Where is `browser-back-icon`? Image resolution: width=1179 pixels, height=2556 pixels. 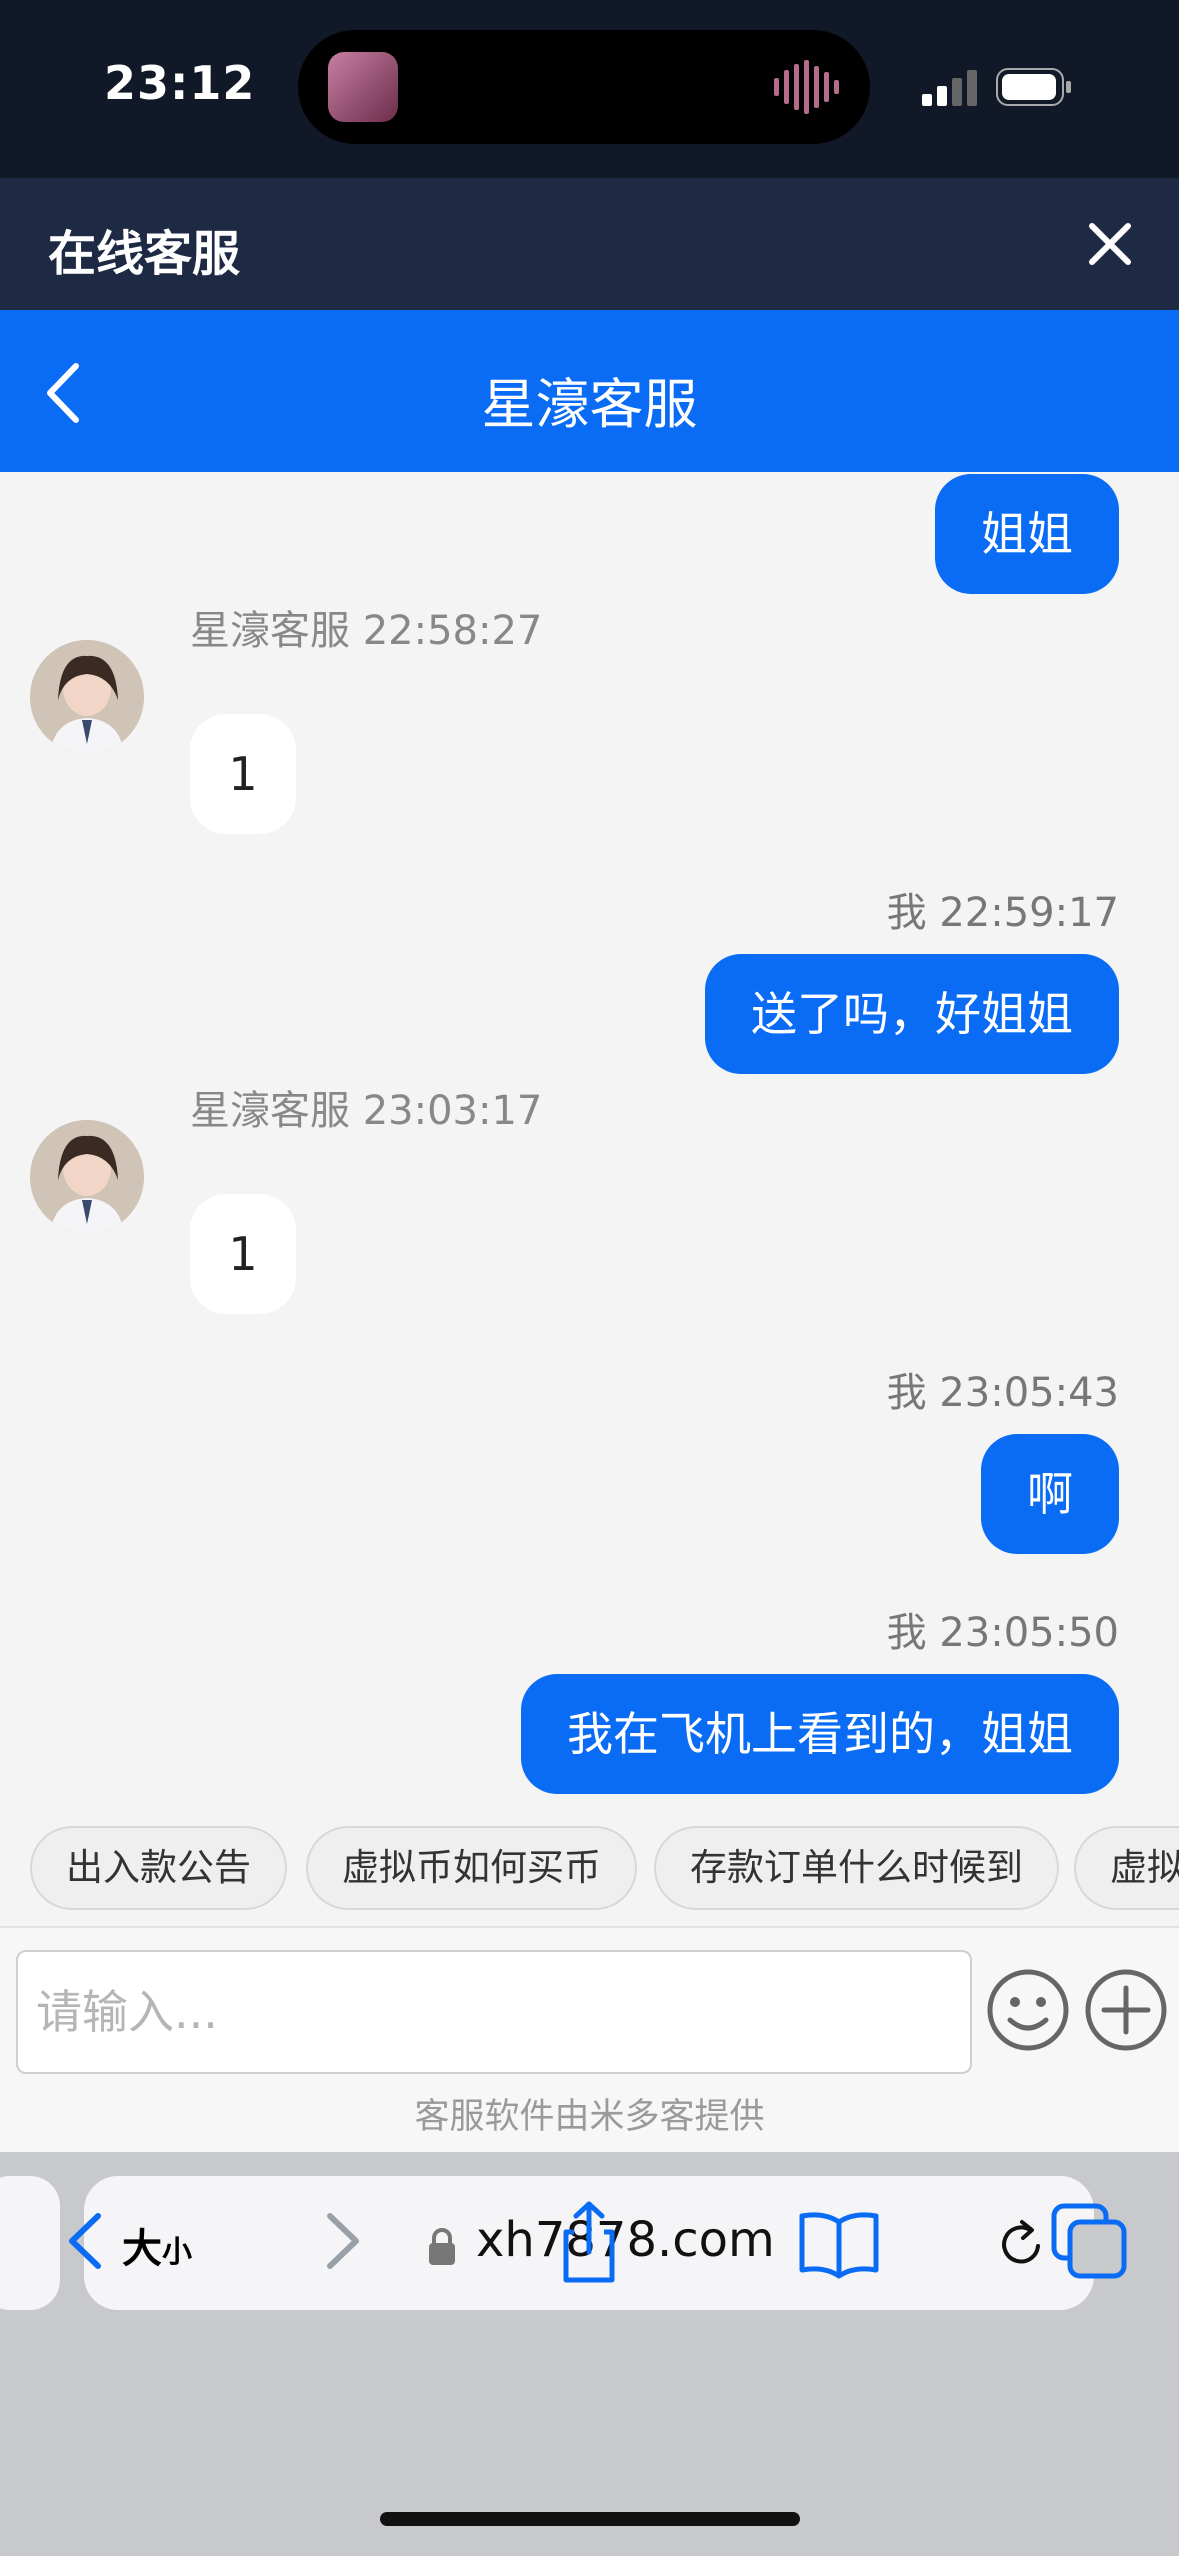
browser-back-icon is located at coordinates (87, 2241).